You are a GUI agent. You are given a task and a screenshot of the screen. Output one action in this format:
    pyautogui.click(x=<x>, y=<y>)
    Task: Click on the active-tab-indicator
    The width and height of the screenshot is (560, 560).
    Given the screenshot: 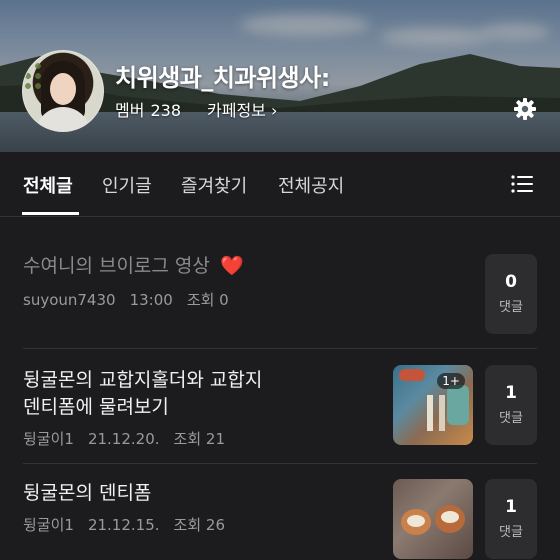 What is the action you would take?
    pyautogui.click(x=50, y=213)
    